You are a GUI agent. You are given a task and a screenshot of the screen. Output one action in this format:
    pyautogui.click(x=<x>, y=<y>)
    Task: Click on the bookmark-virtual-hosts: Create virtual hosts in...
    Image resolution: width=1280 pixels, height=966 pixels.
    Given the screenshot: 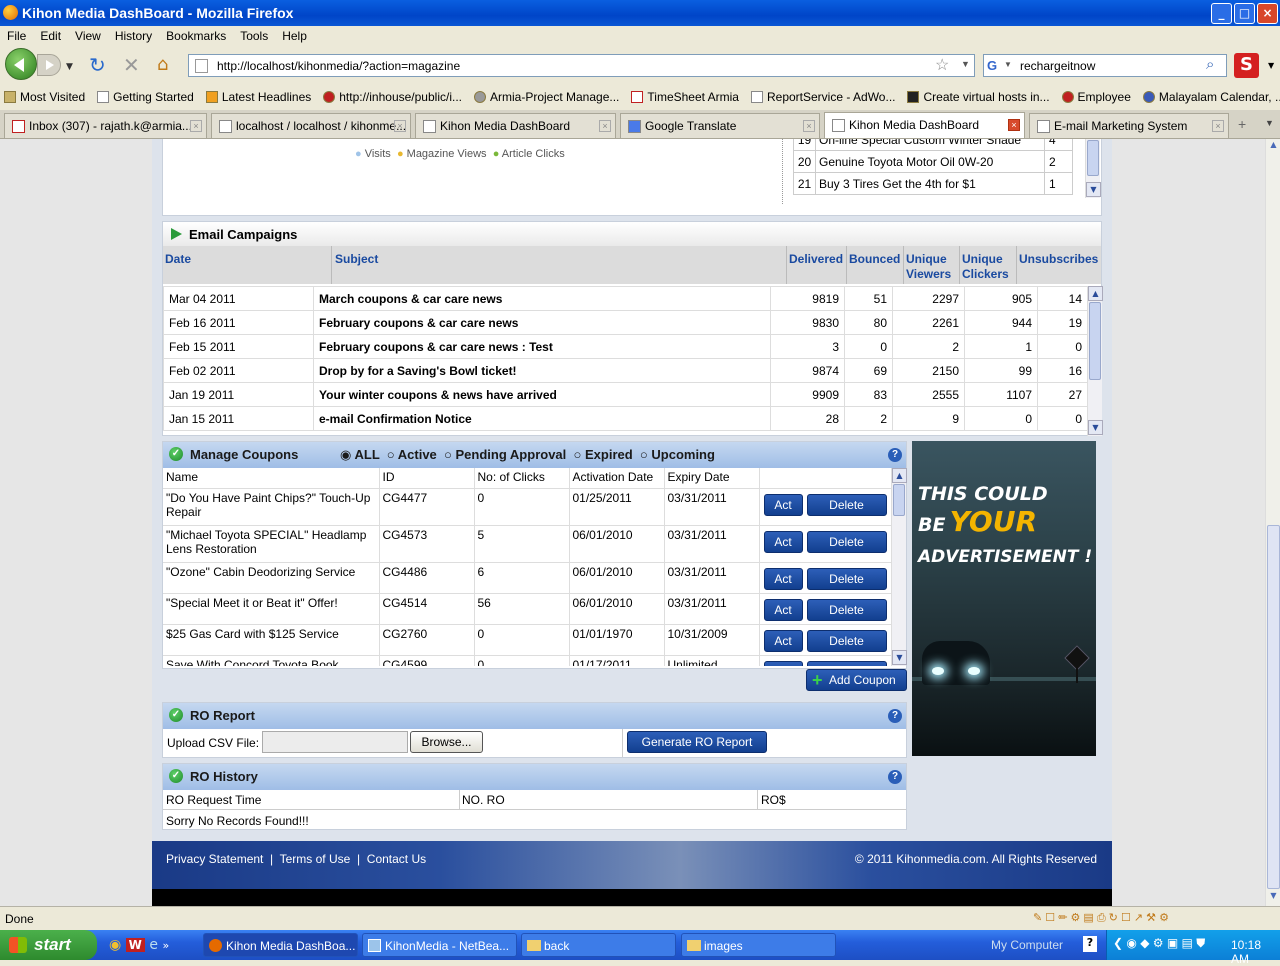 What is the action you would take?
    pyautogui.click(x=980, y=95)
    